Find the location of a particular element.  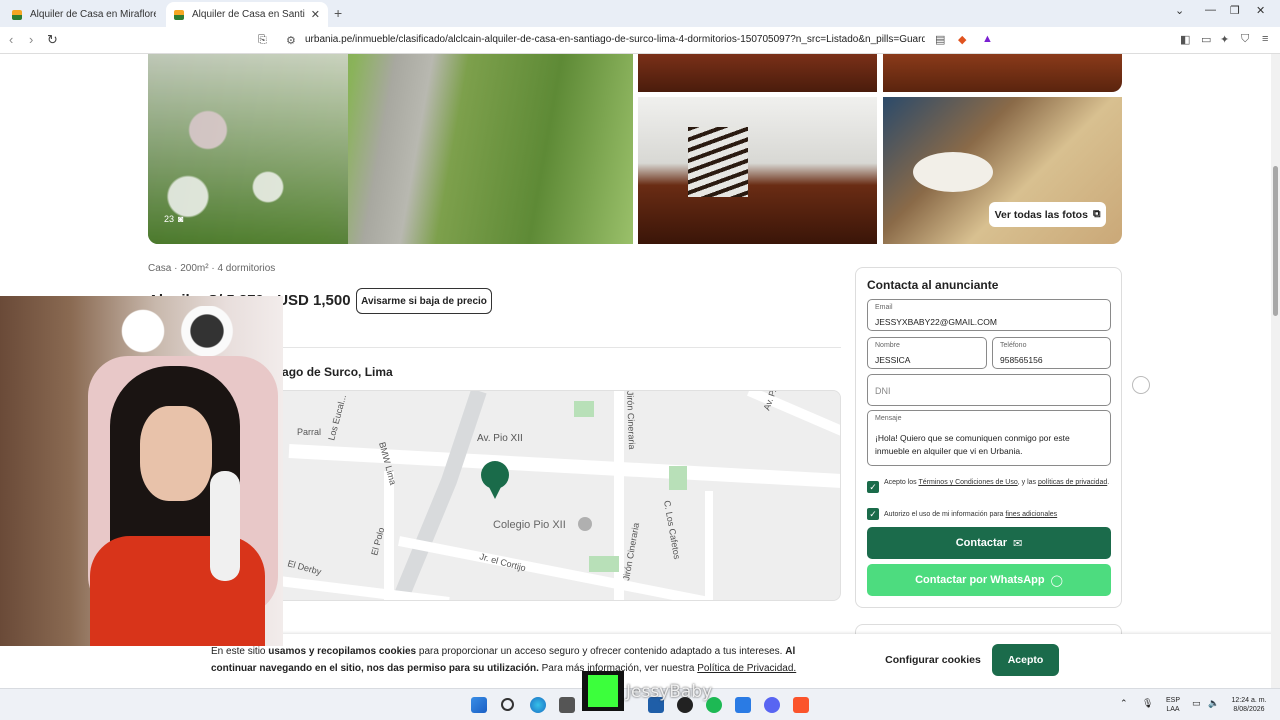

volume-icon: 🔈 is located at coordinates (1213, 703).